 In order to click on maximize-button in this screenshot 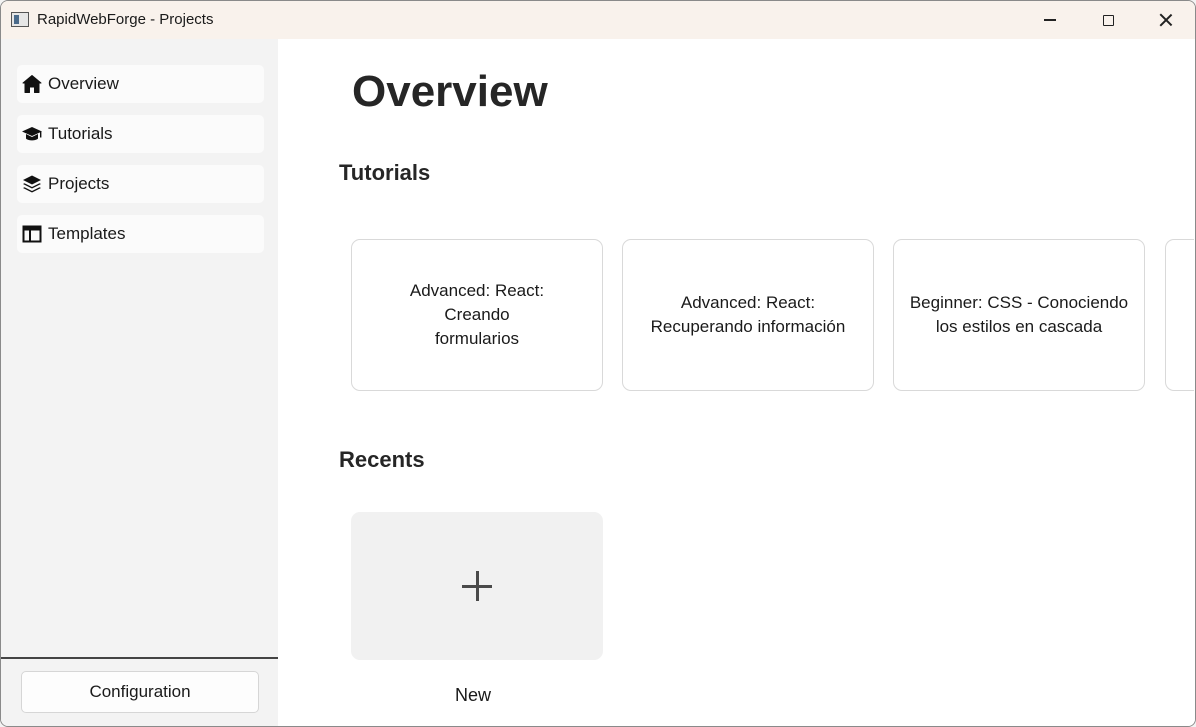, I will do `click(1108, 20)`.